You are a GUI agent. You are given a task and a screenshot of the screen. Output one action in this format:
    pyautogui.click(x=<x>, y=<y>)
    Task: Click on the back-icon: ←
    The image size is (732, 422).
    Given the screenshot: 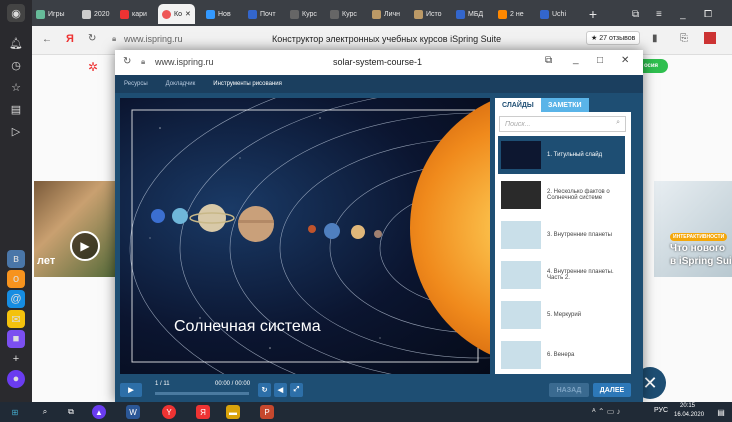 What is the action you would take?
    pyautogui.click(x=47, y=39)
    